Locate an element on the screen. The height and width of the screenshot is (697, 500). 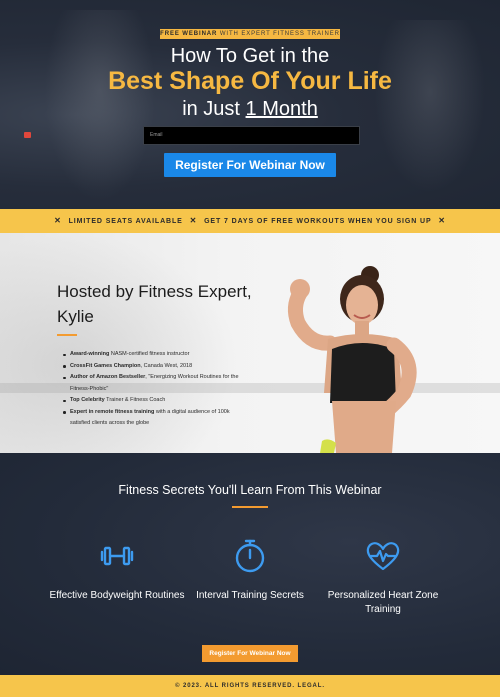
hero-title-underlined: 1 Month is located at coordinates (281, 109).